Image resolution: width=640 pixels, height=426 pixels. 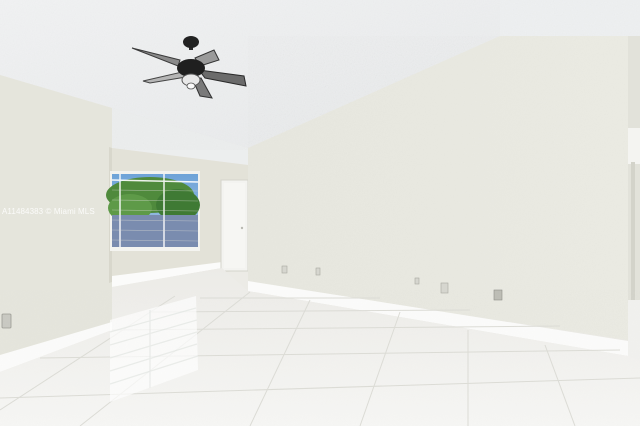 I want to click on watermark-text: A11484383 © Miami MLS, so click(x=48, y=211).